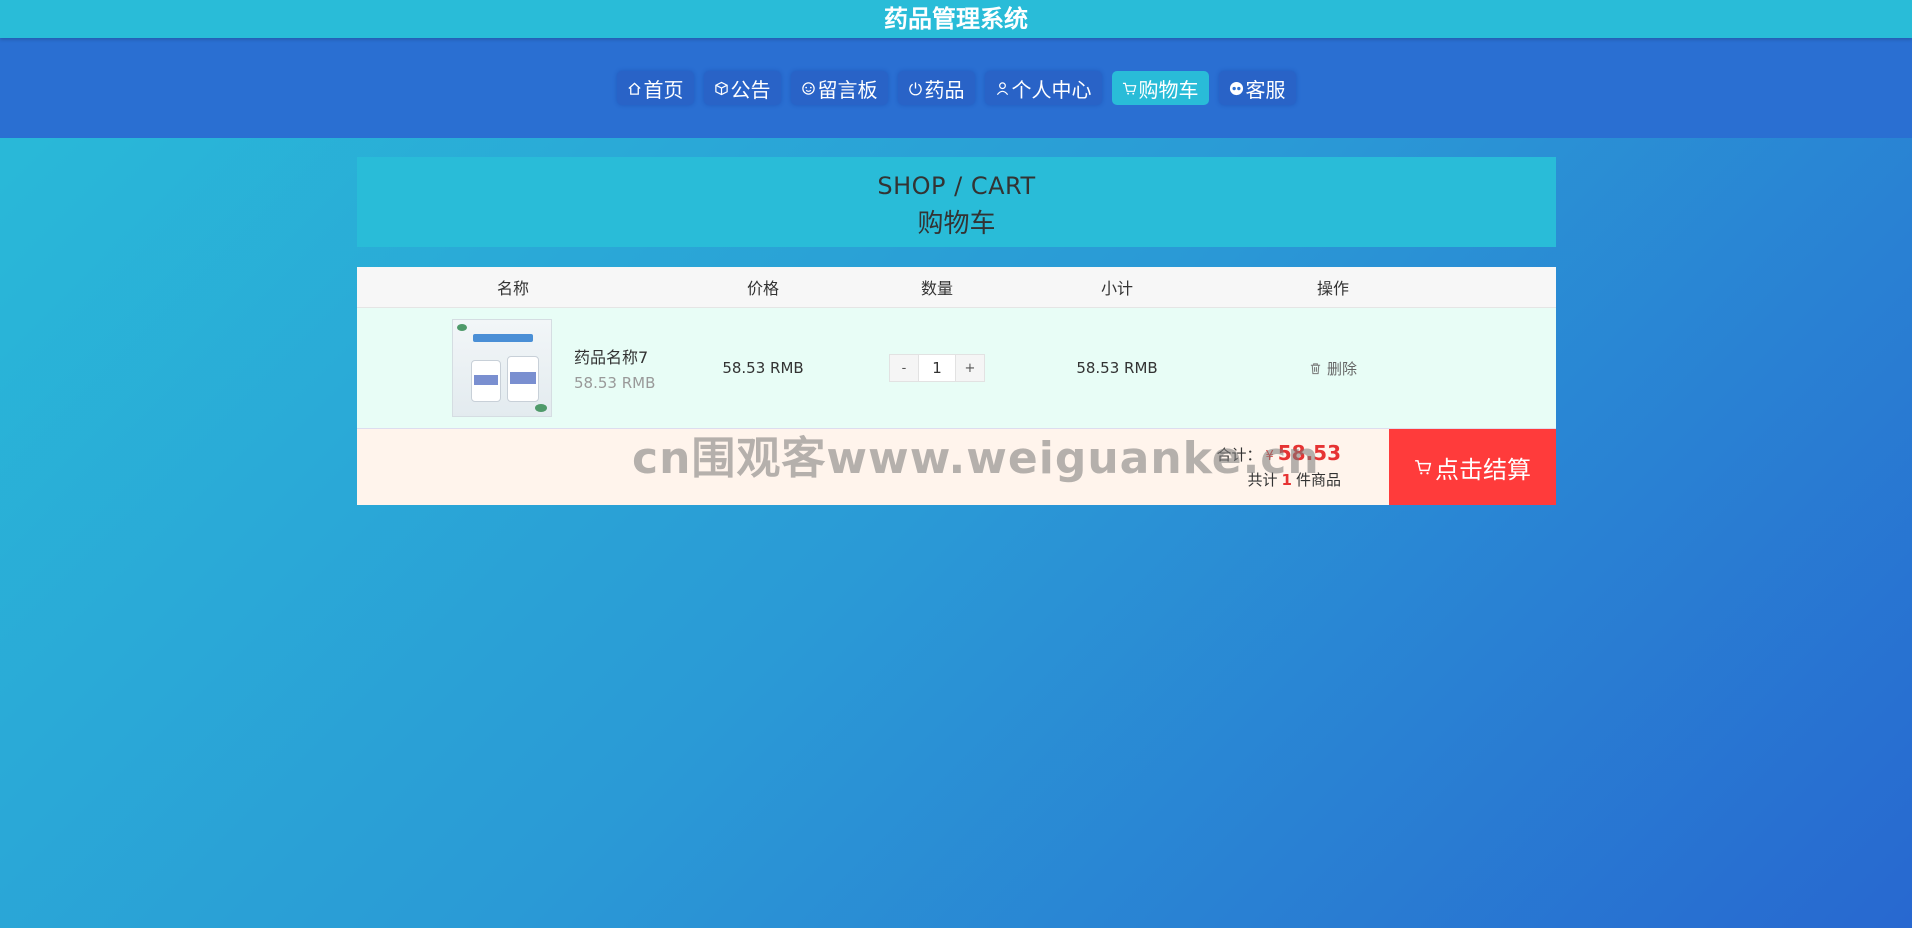 This screenshot has width=1912, height=928. What do you see at coordinates (1239, 455) in the screenshot?
I see `total-label: 合计：` at bounding box center [1239, 455].